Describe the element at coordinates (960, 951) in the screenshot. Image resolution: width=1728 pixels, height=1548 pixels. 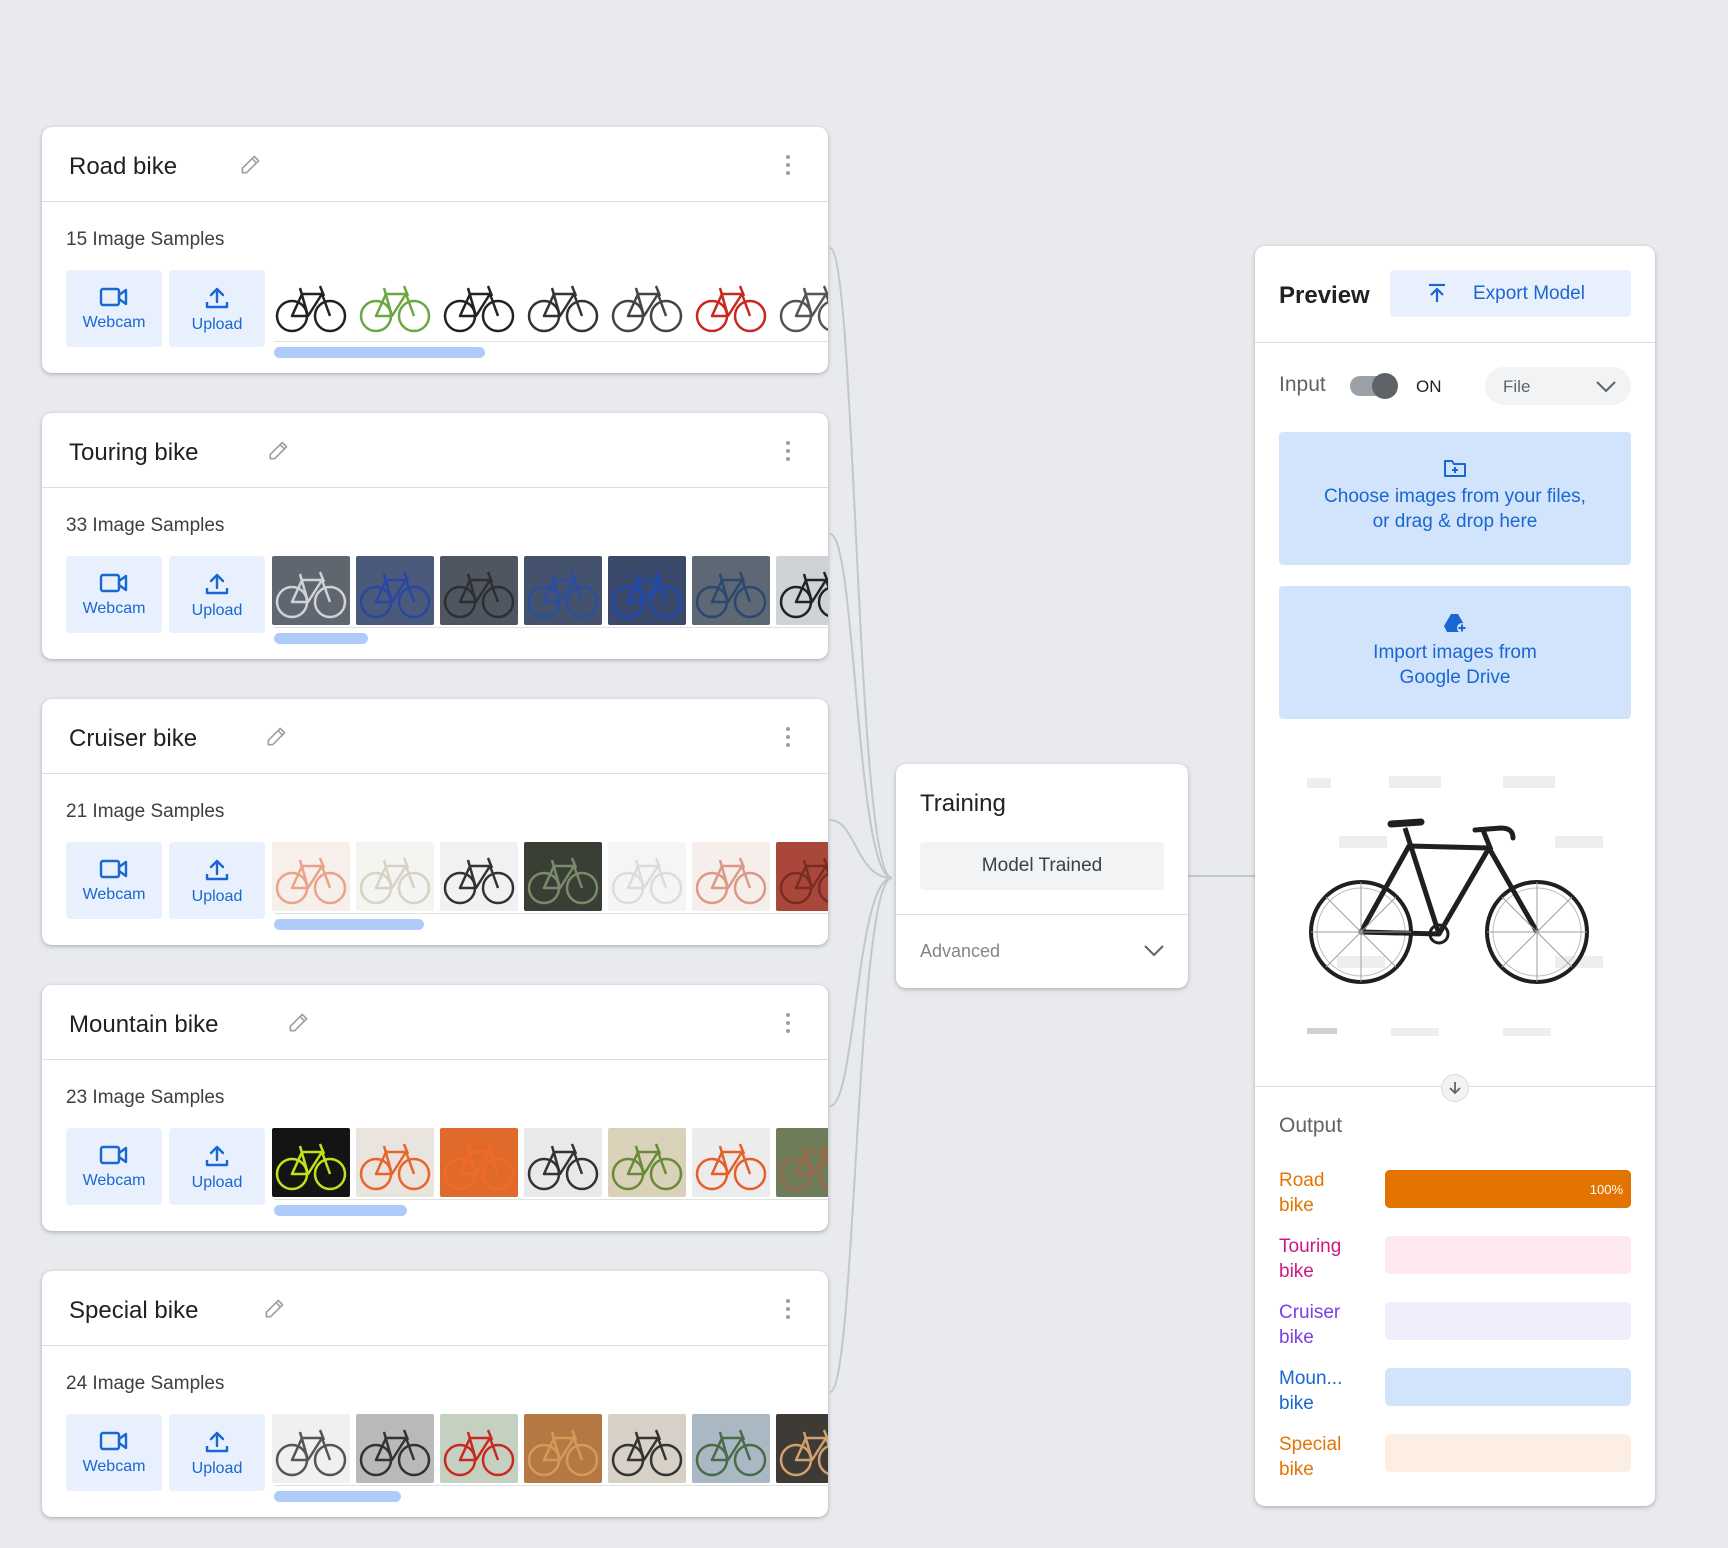
I see `advanced-toggle: Advanced` at that location.